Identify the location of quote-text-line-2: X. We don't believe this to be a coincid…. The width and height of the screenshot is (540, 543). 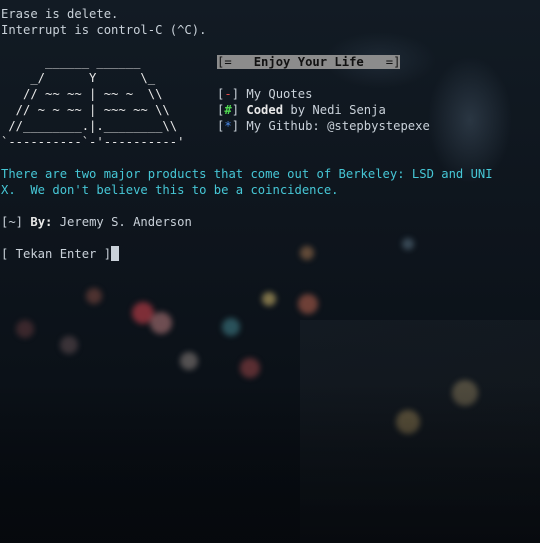
(170, 190).